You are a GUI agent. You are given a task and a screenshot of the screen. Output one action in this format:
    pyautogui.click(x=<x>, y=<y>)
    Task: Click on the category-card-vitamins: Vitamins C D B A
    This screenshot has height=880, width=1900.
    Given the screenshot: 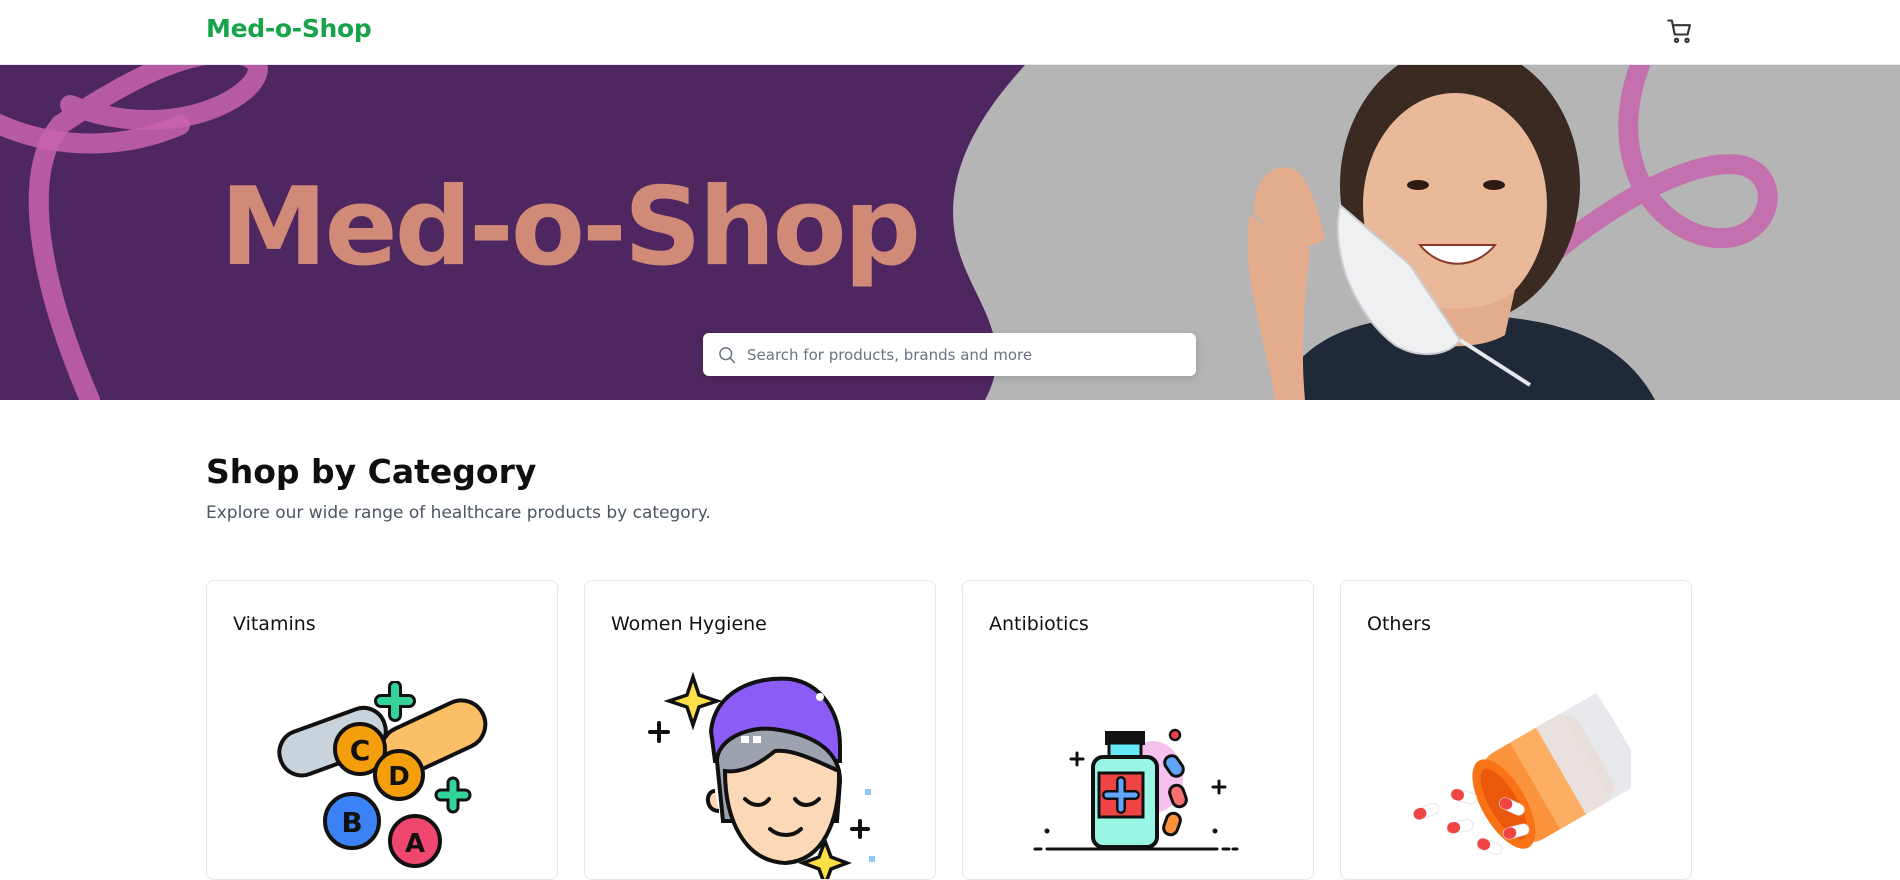 What is the action you would take?
    pyautogui.click(x=382, y=730)
    